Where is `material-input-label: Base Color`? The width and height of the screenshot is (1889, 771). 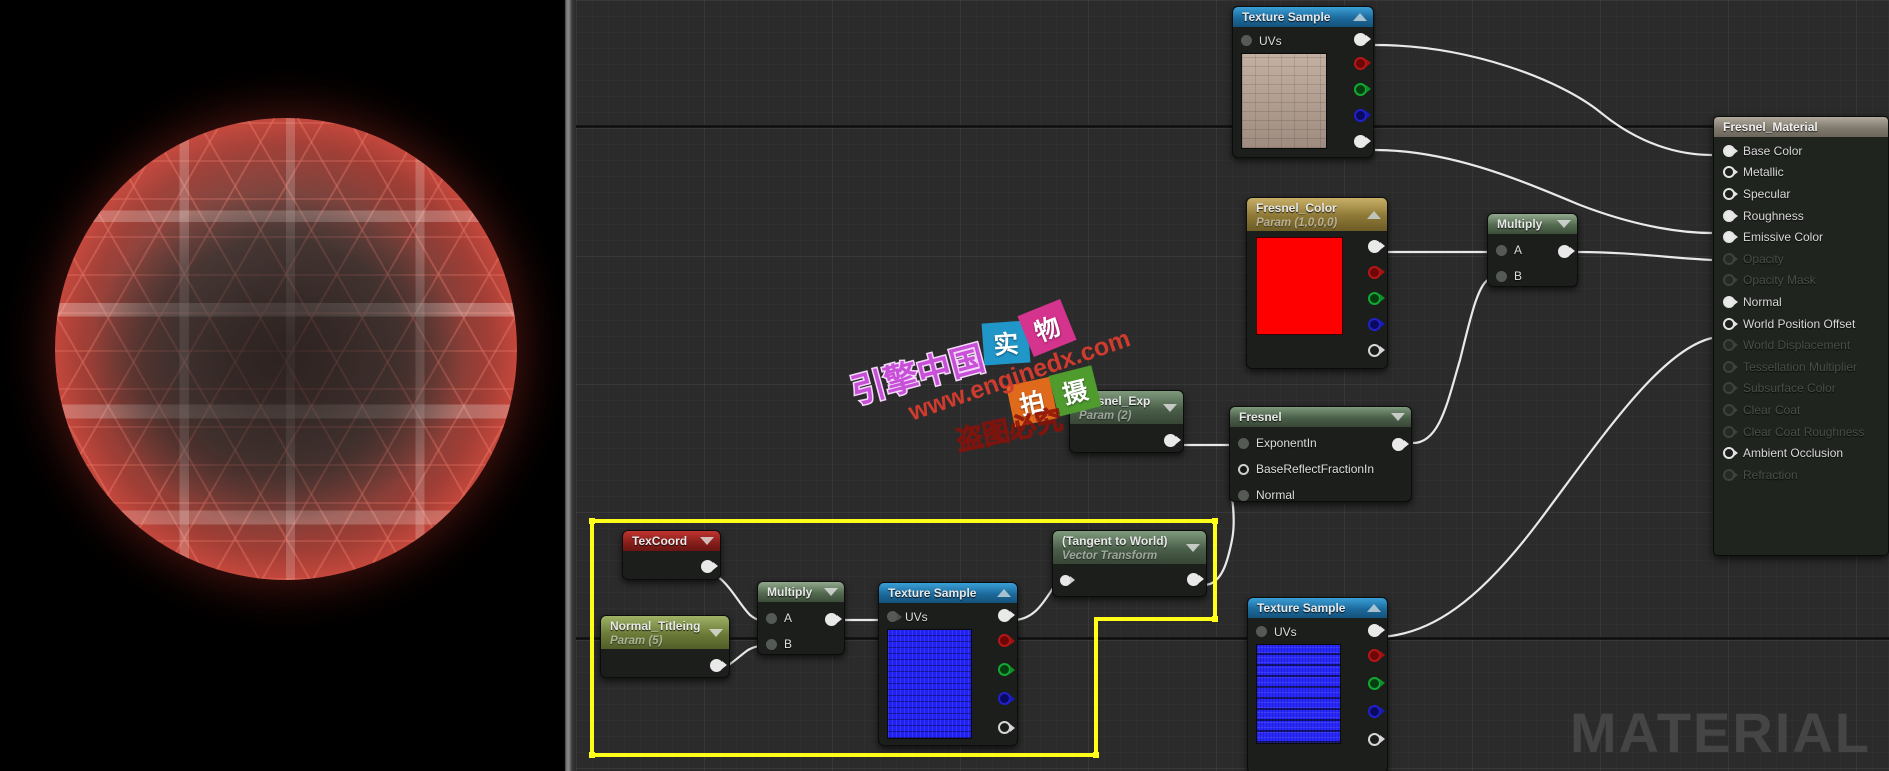 material-input-label: Base Color is located at coordinates (1773, 150).